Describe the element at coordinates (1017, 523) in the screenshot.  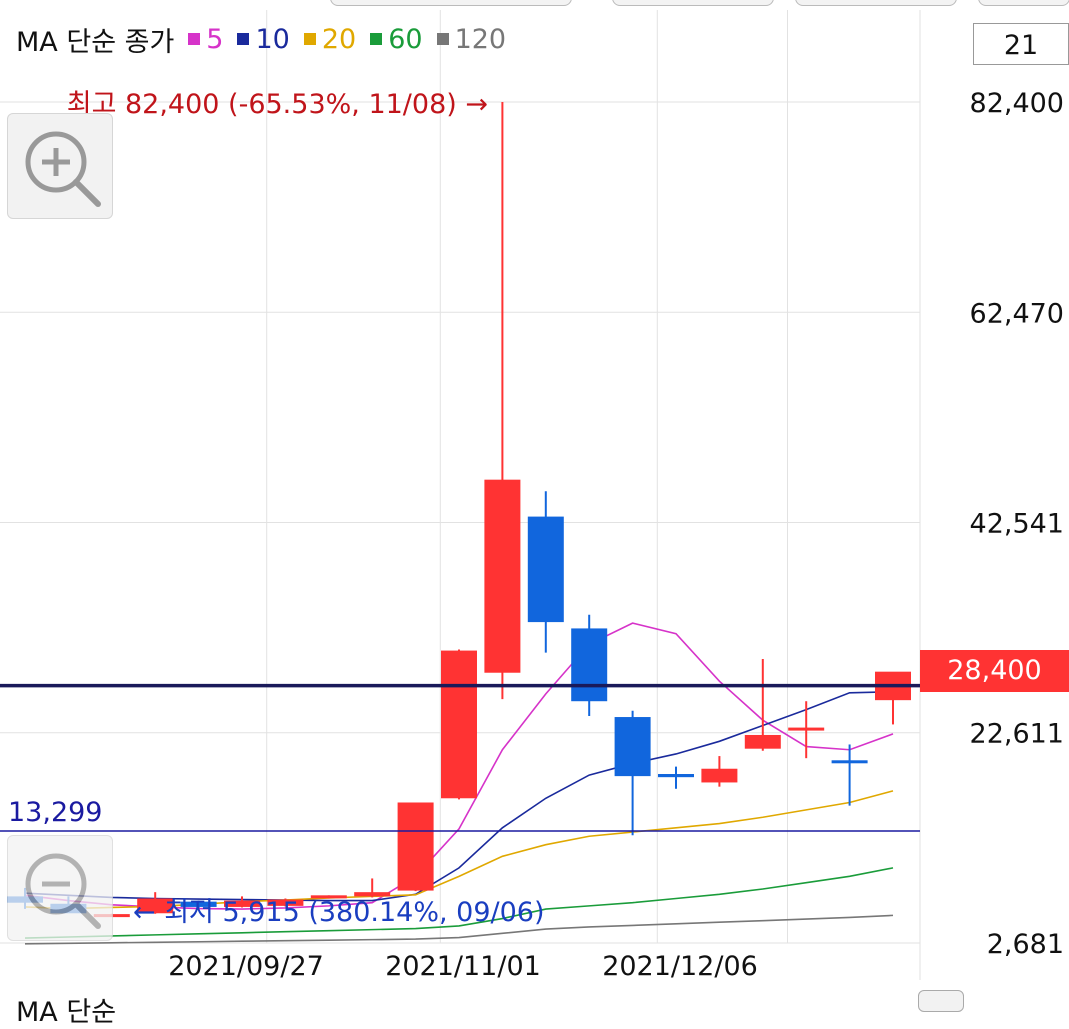
I see `y-tick-label: 42,541` at that location.